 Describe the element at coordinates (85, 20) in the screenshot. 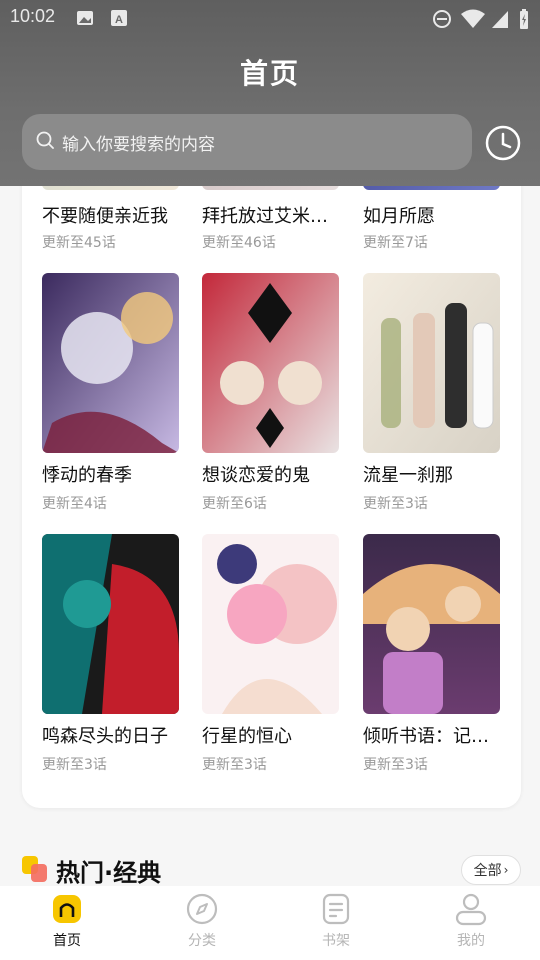

I see `image-icon` at that location.